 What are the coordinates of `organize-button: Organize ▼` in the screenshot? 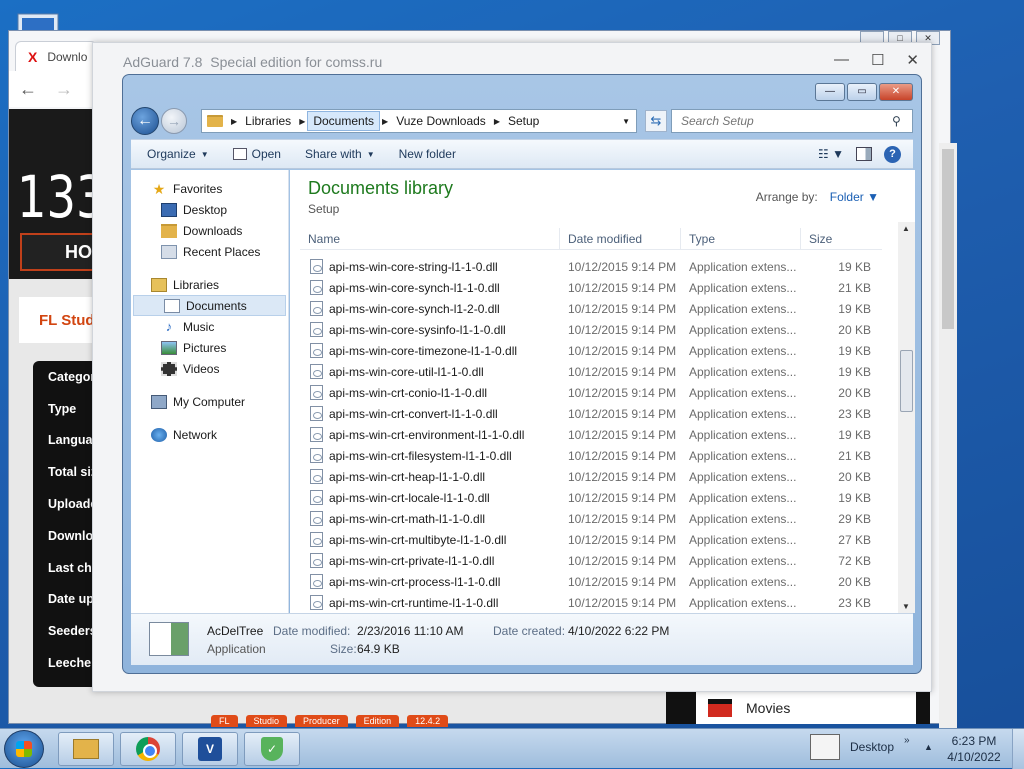 It's located at (178, 154).